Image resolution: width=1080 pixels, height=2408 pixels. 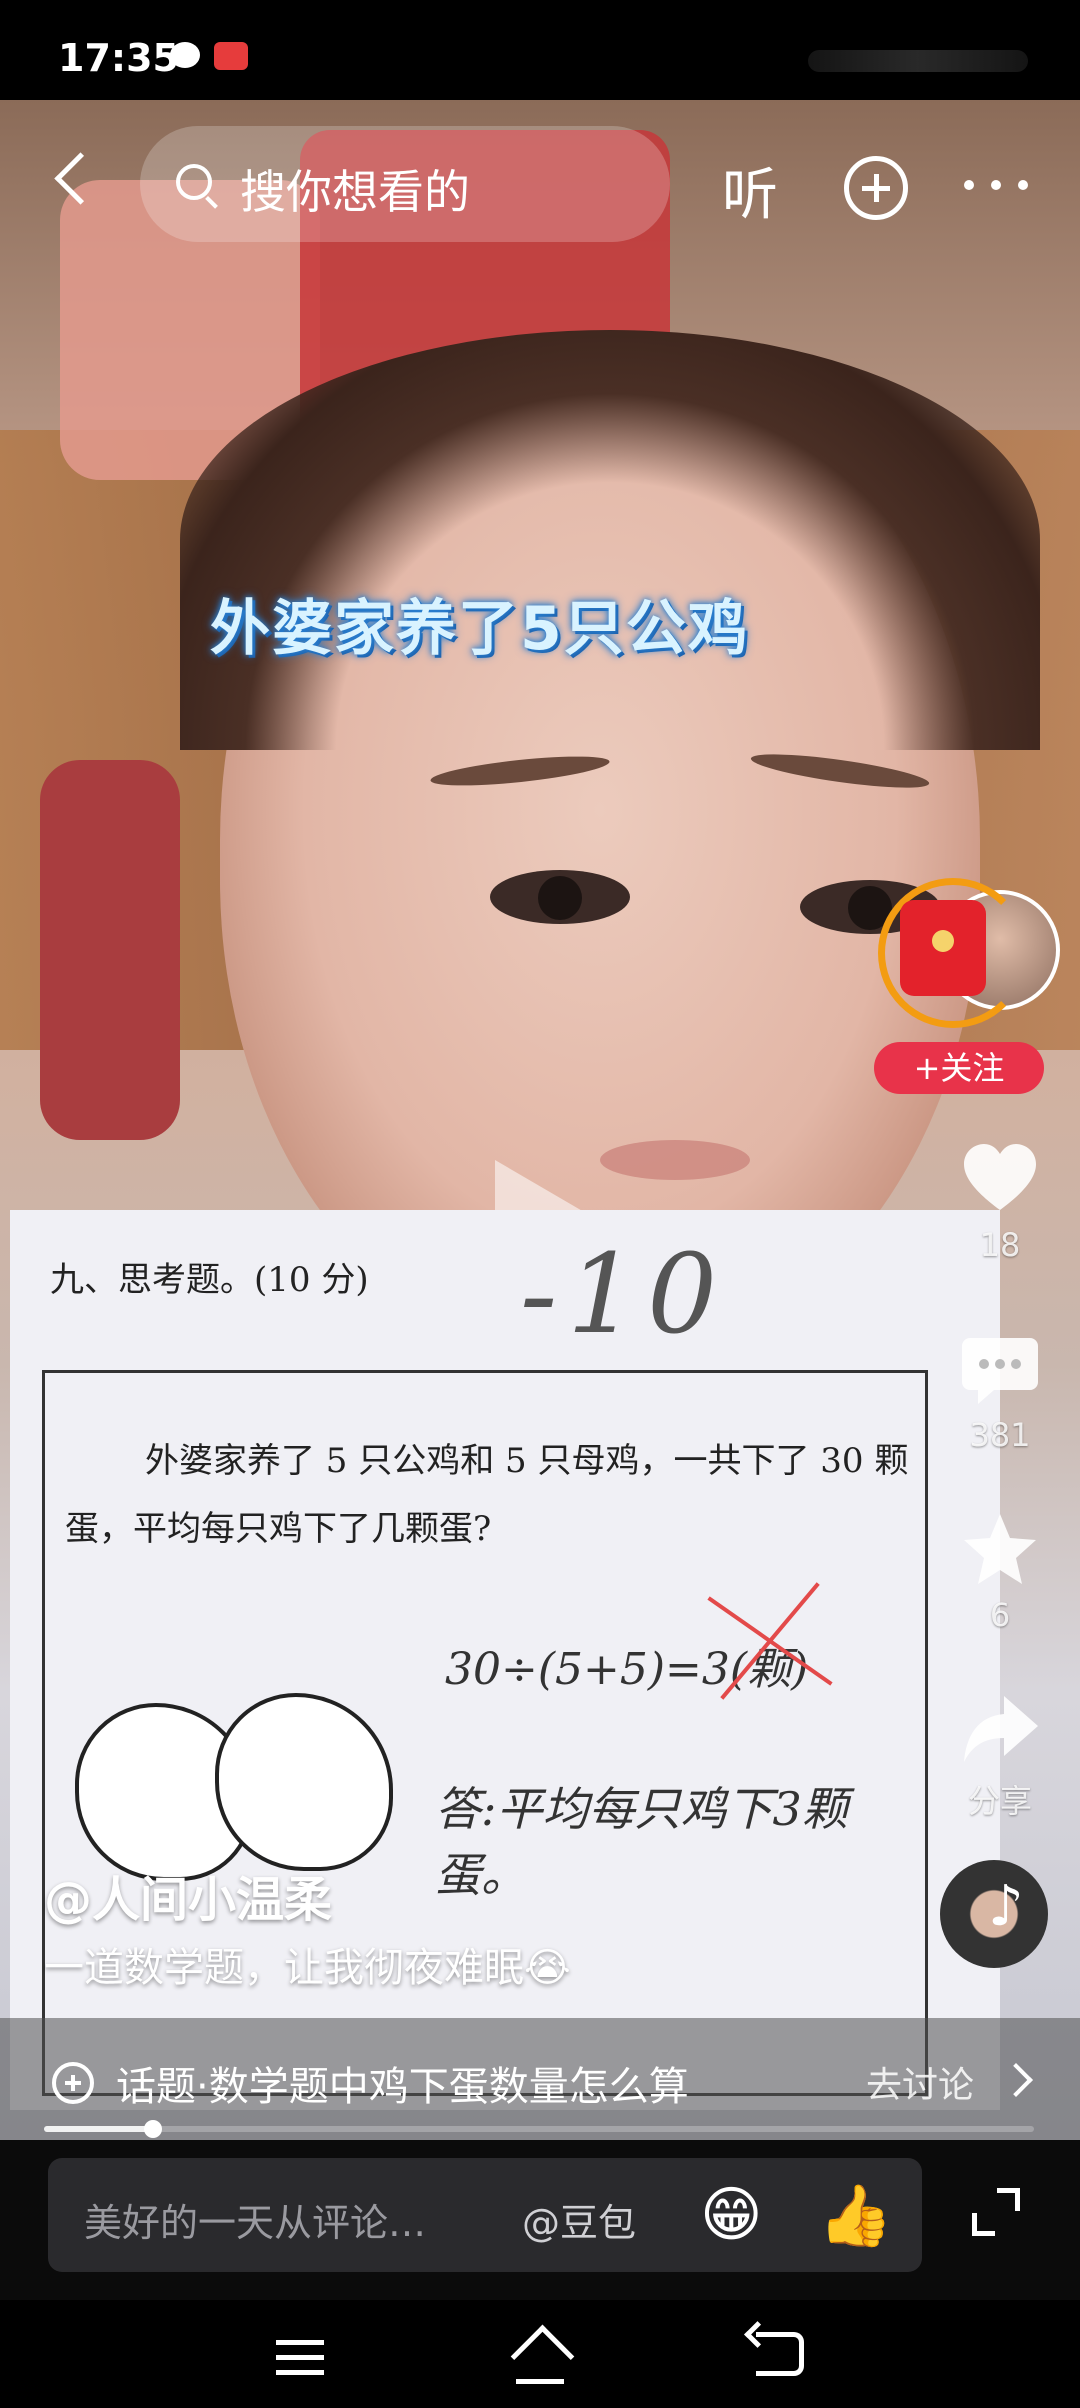 I want to click on comment-count: 381, so click(x=1000, y=1435).